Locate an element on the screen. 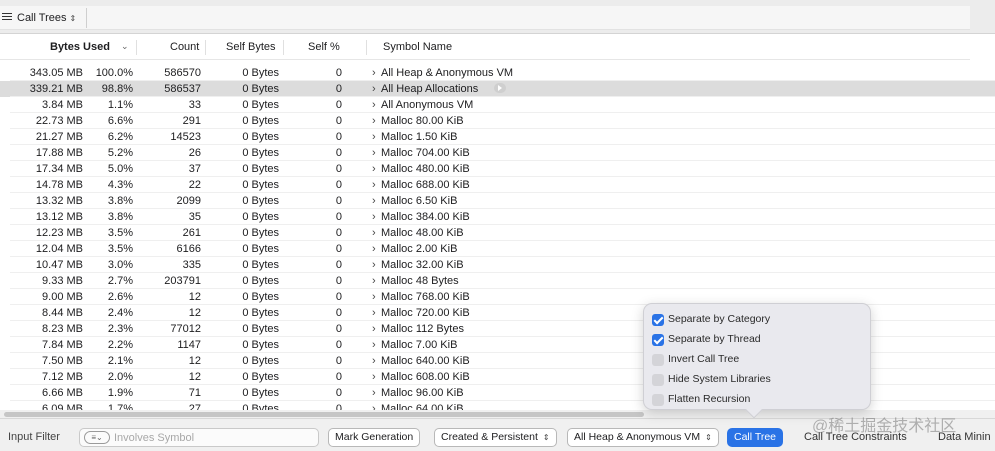  percent-cell: 3.8% is located at coordinates (120, 201).